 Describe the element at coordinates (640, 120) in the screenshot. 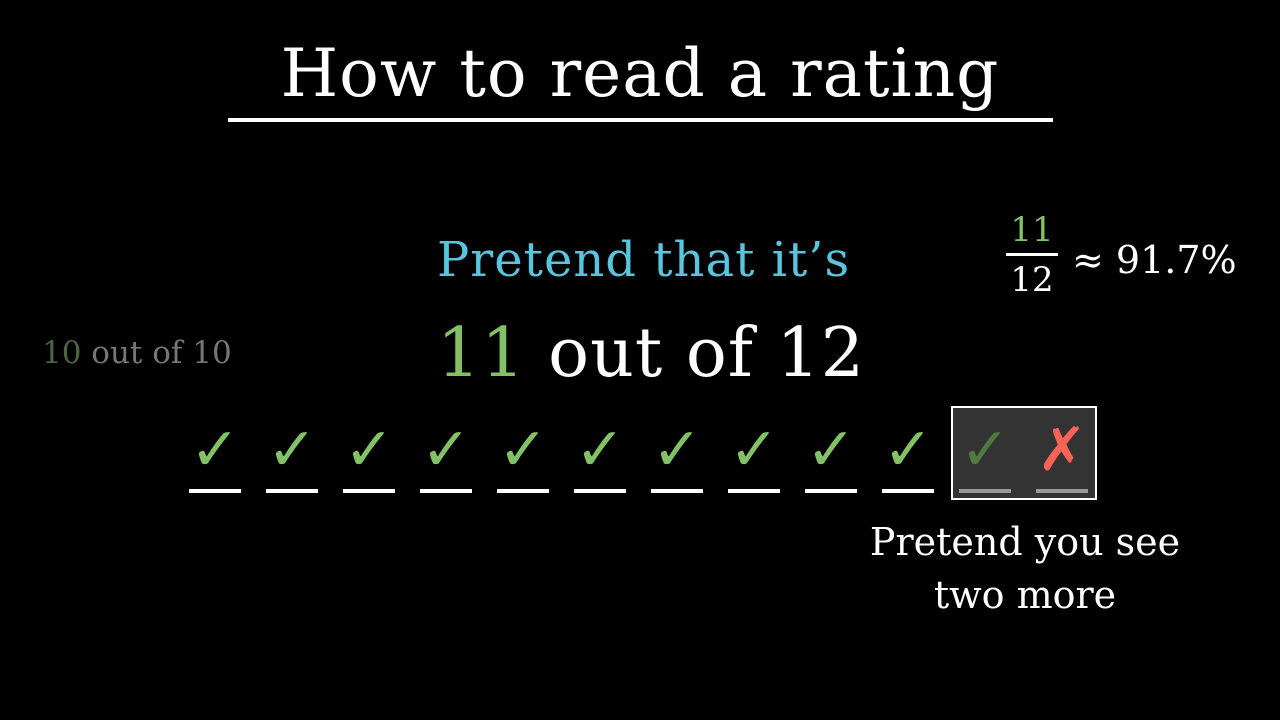

I see `title-underline` at that location.